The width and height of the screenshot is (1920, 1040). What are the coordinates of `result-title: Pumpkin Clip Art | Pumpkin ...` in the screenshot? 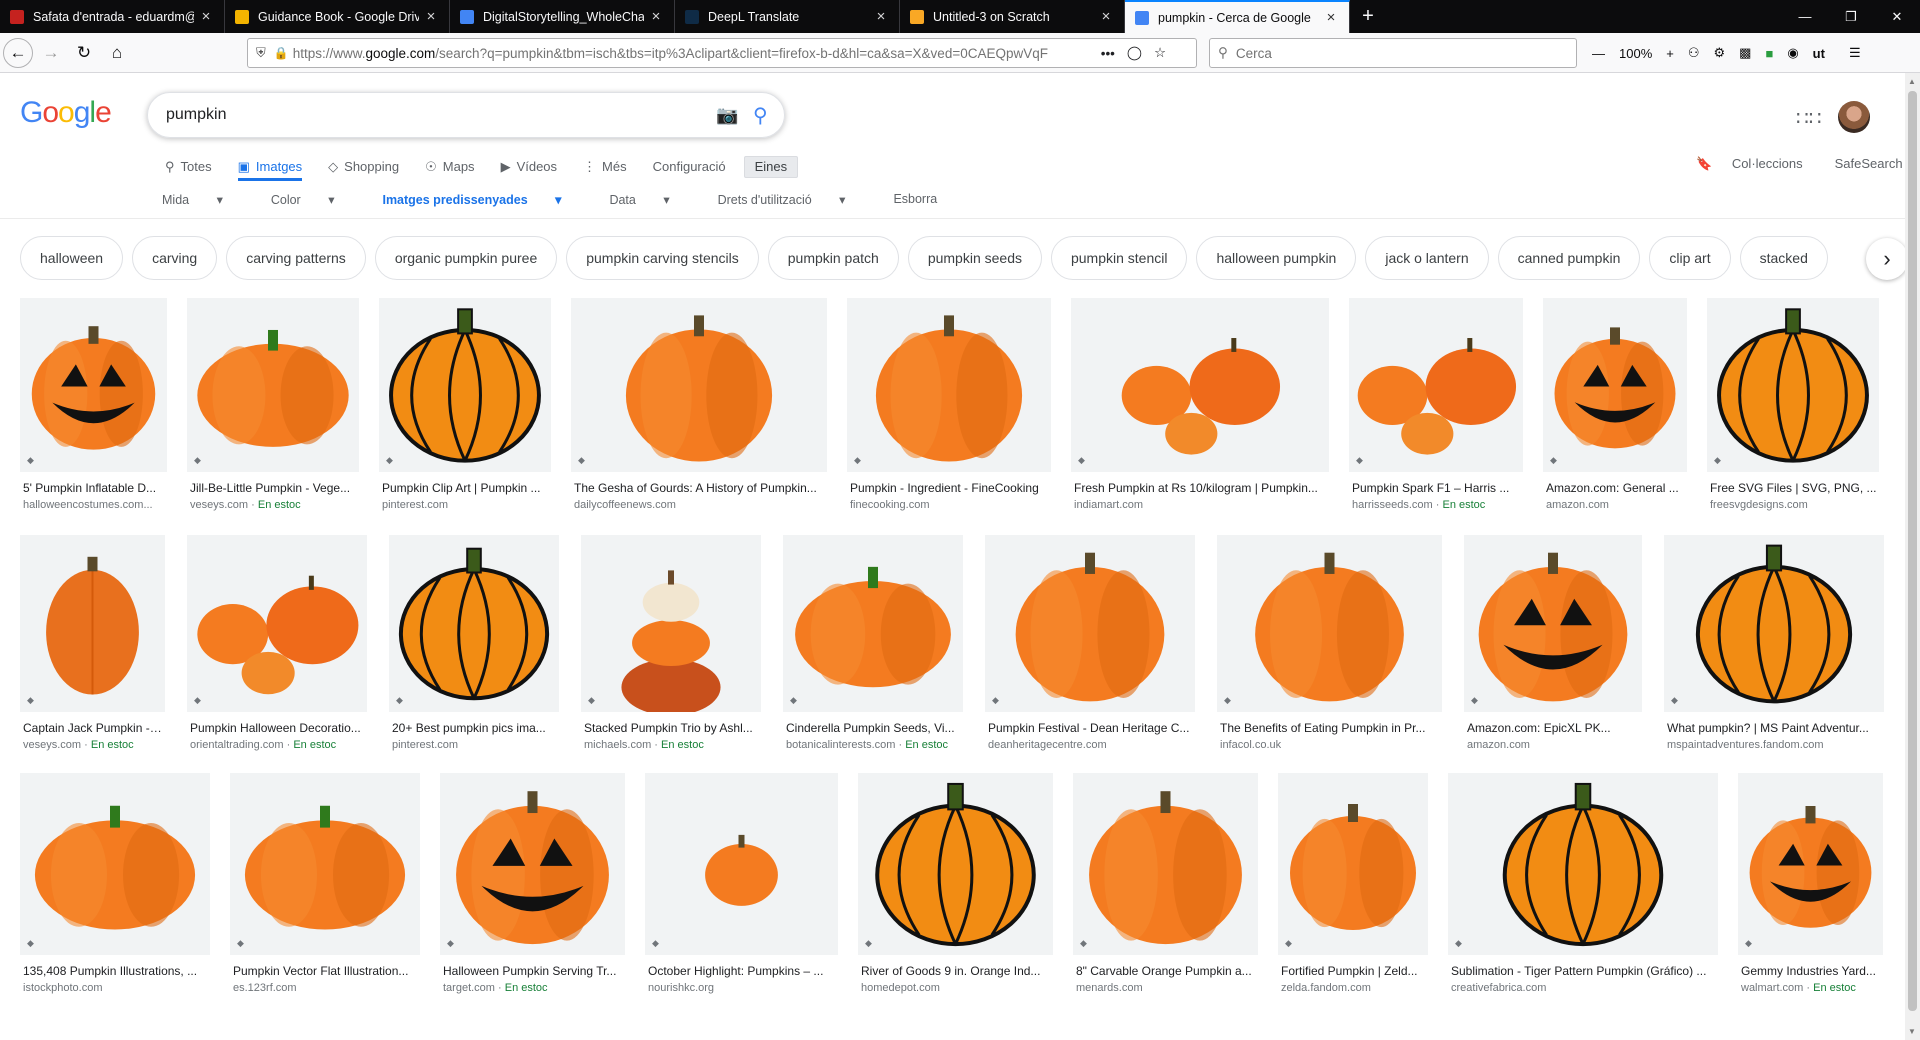 It's located at (465, 488).